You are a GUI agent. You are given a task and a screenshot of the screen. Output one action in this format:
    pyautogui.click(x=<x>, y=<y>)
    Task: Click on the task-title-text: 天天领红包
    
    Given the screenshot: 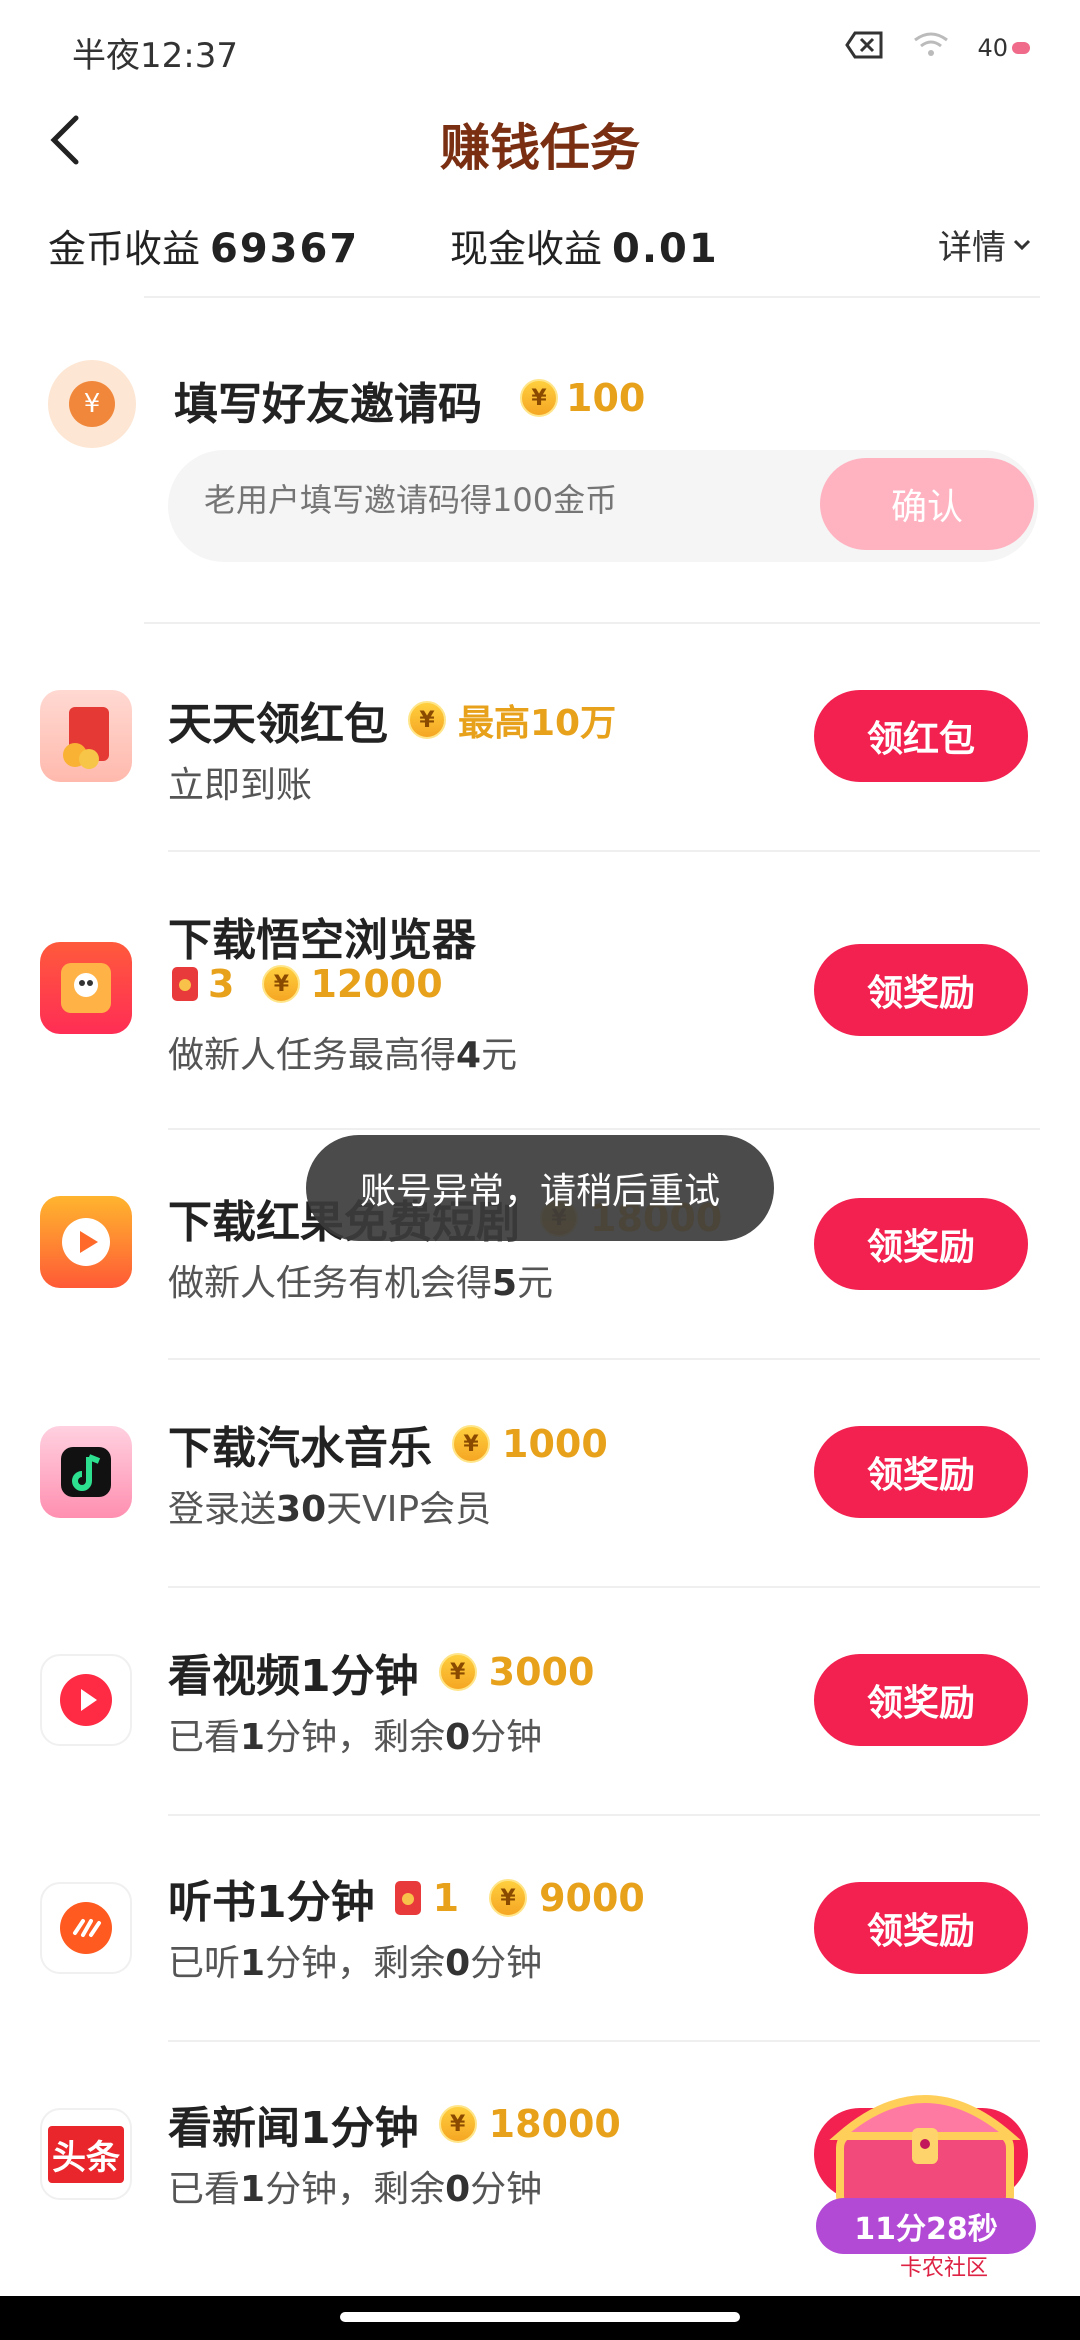 What is the action you would take?
    pyautogui.click(x=278, y=724)
    